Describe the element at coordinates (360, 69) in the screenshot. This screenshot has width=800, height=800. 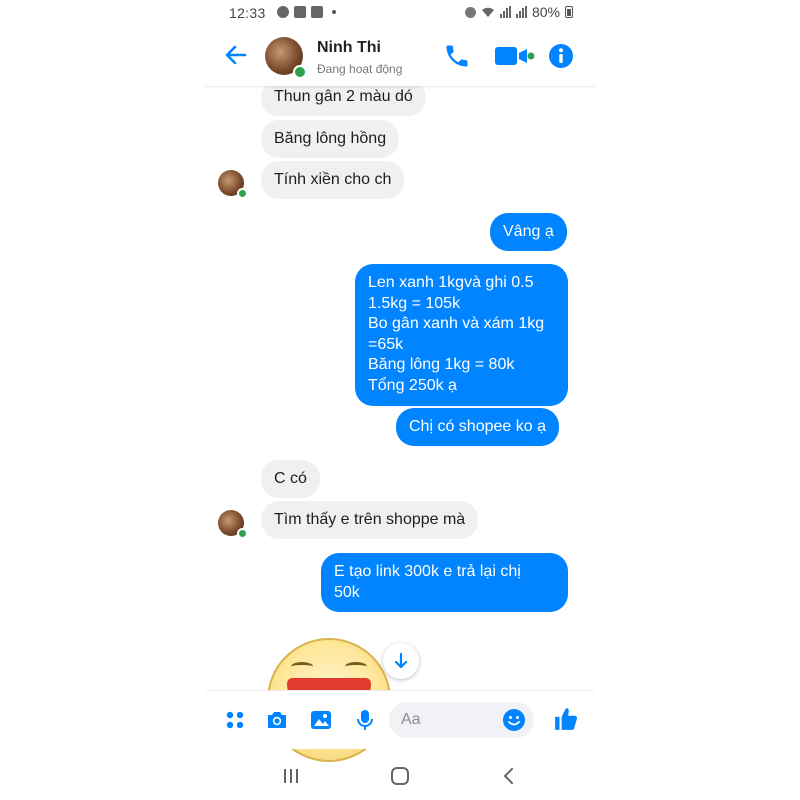
I see `contact-status: Đang hoạt động` at that location.